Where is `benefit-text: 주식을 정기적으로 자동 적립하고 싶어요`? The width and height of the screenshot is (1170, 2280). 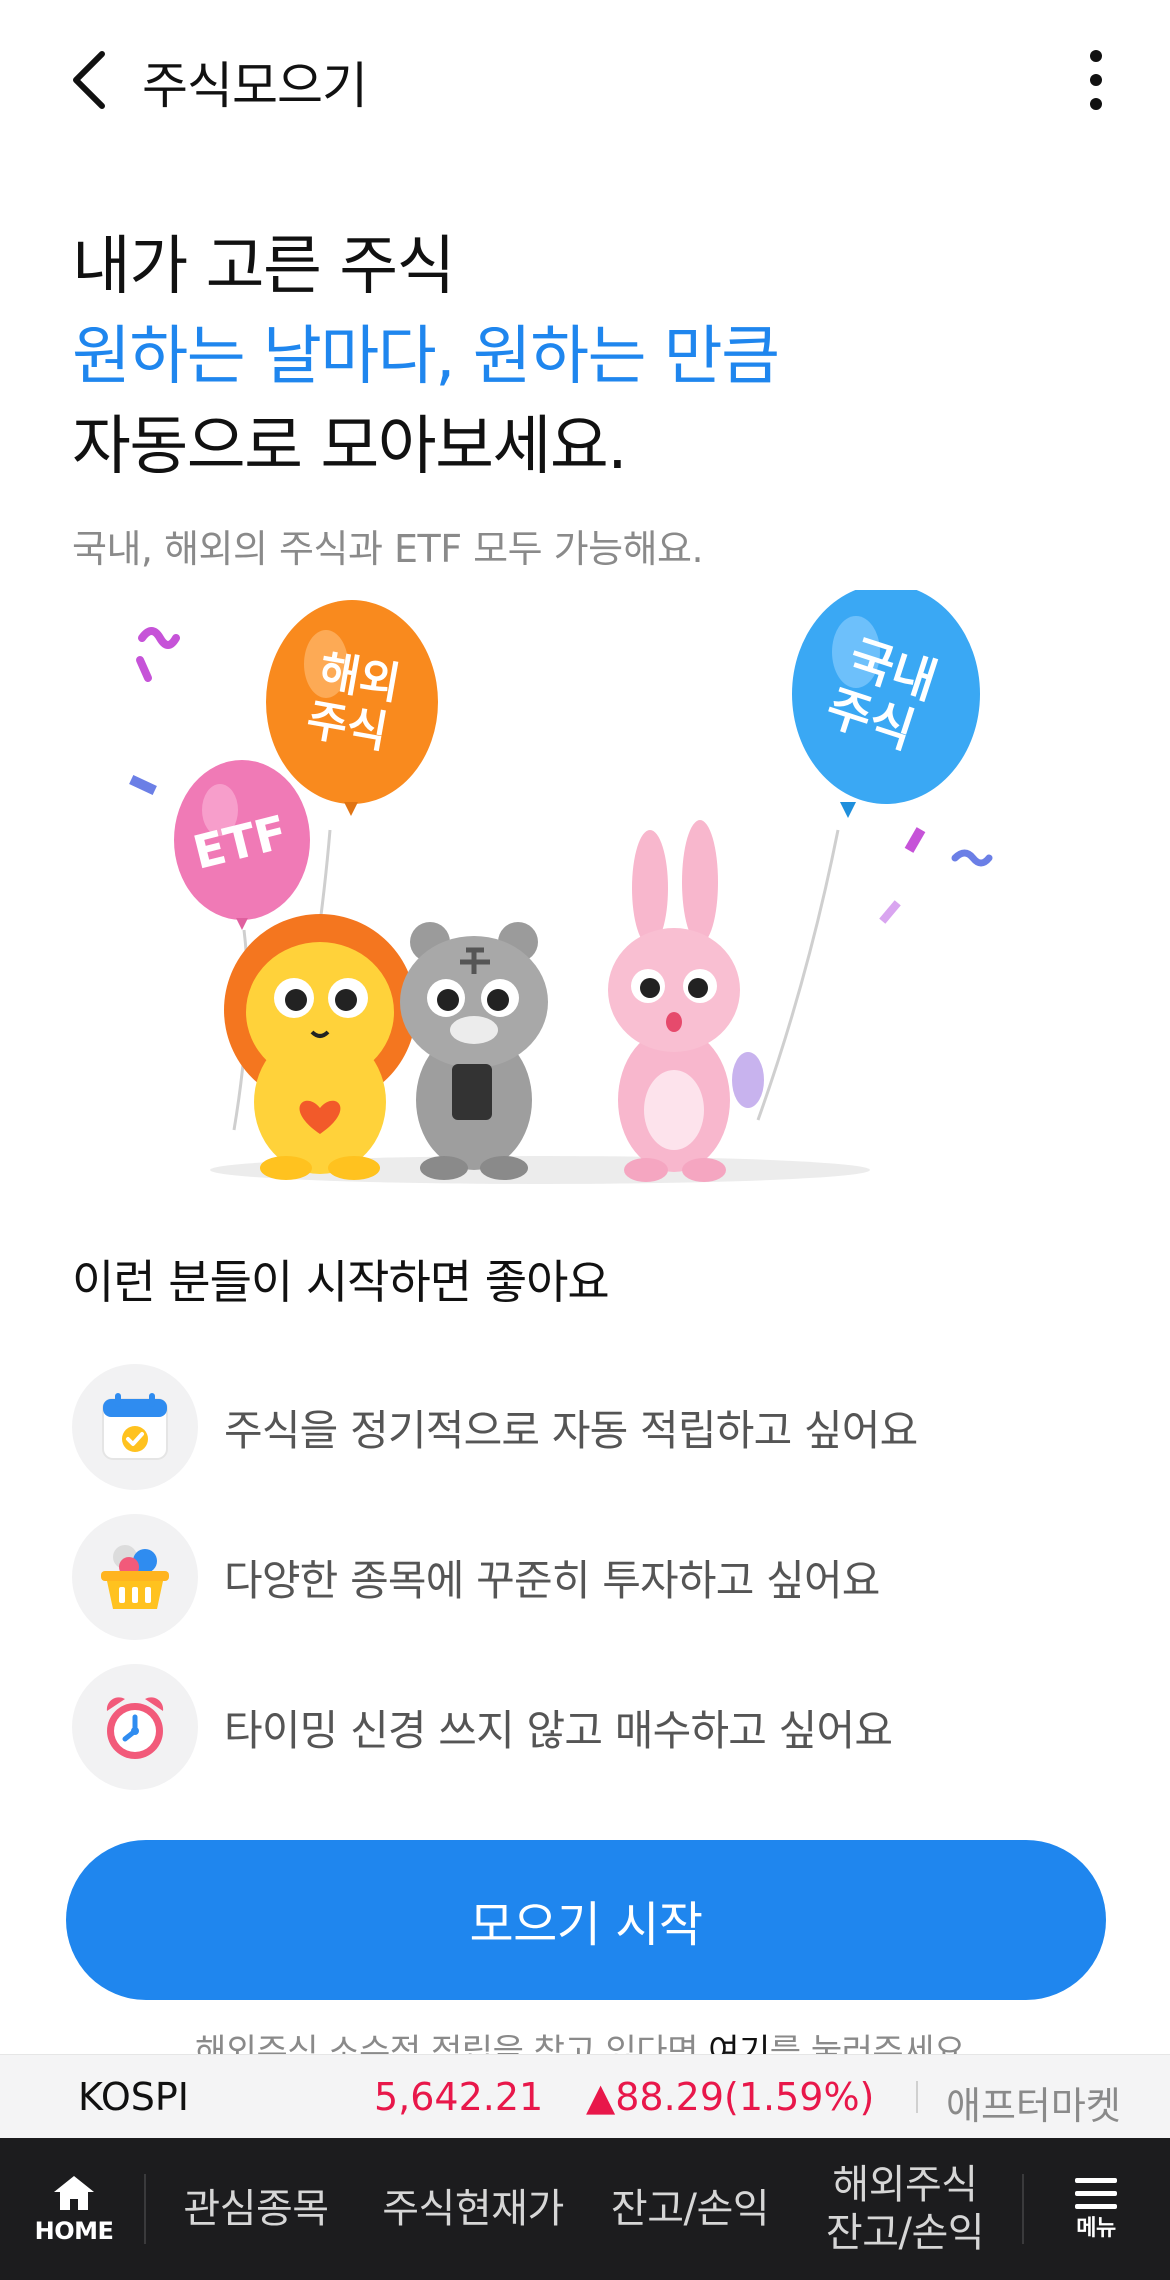 benefit-text: 주식을 정기적으로 자동 적립하고 싶어요 is located at coordinates (571, 1430).